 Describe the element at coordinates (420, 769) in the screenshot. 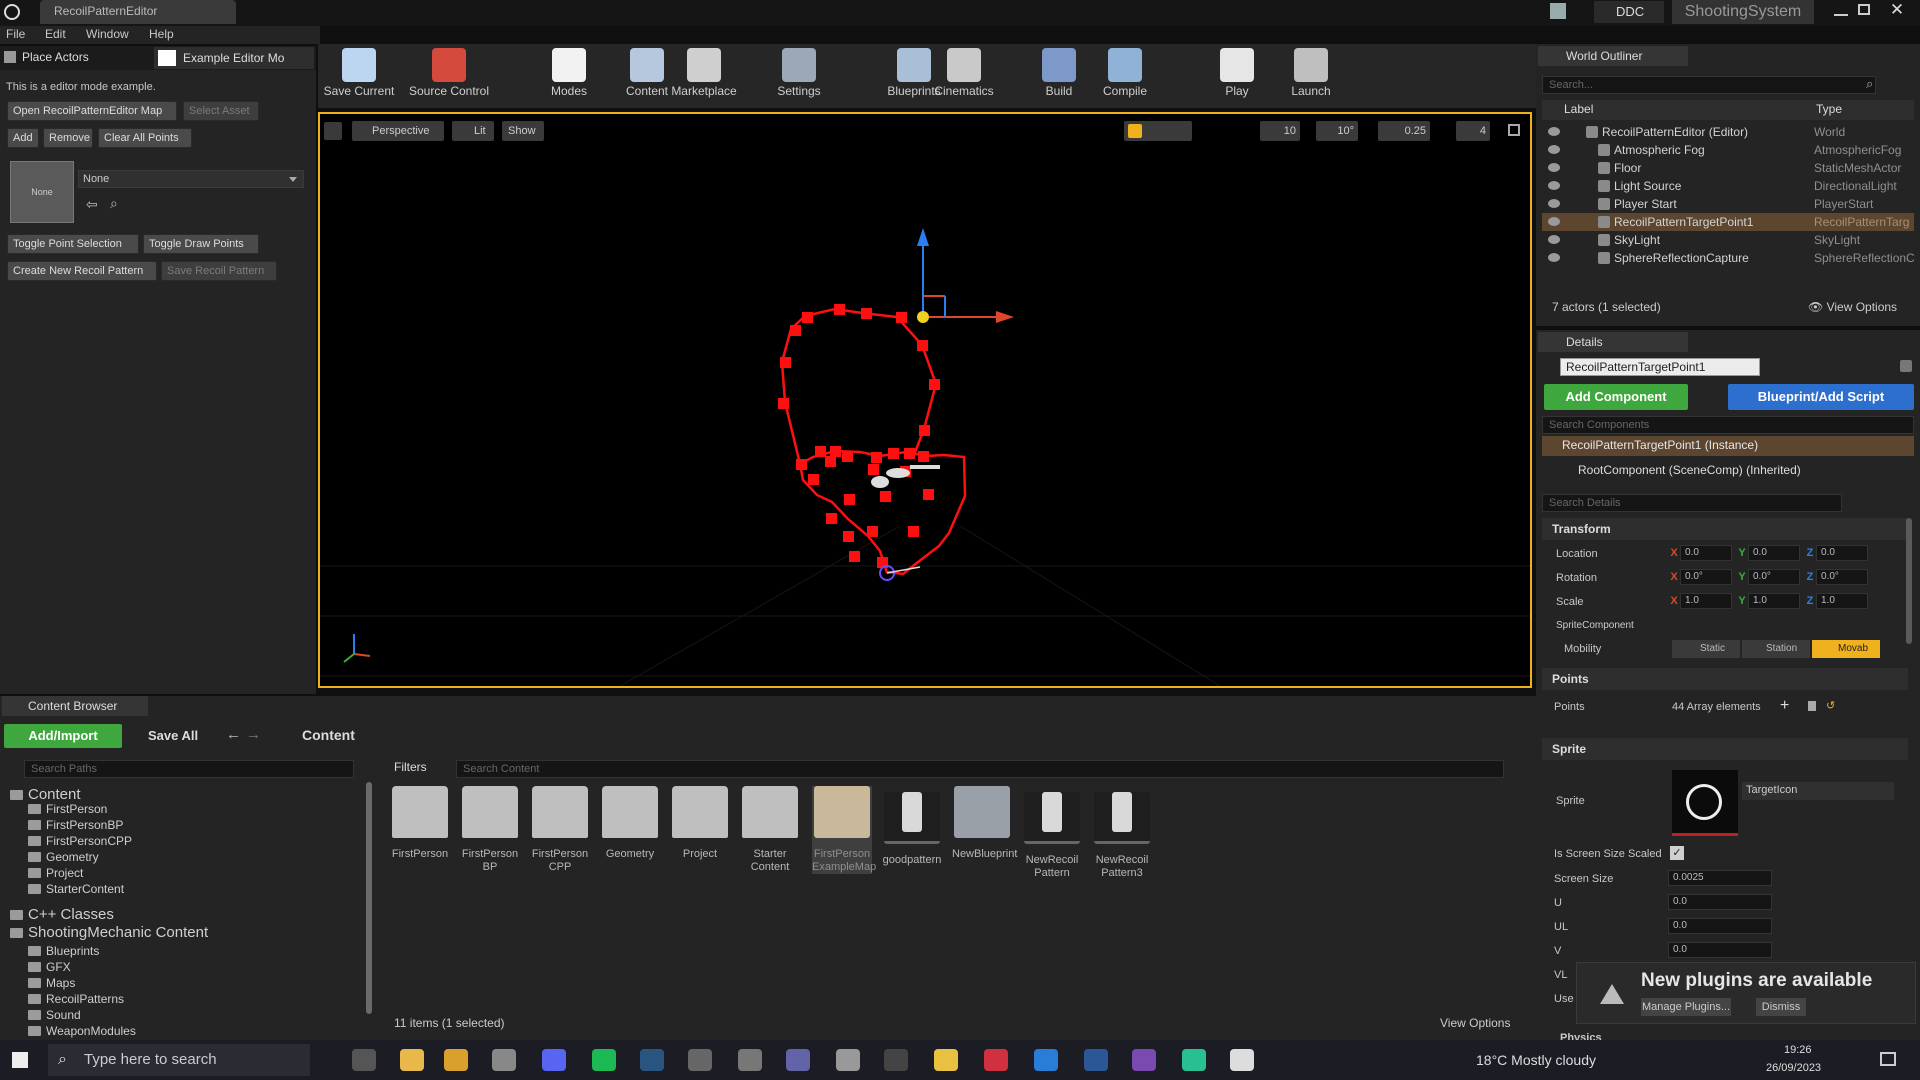

I see `filters-button: Filters` at that location.